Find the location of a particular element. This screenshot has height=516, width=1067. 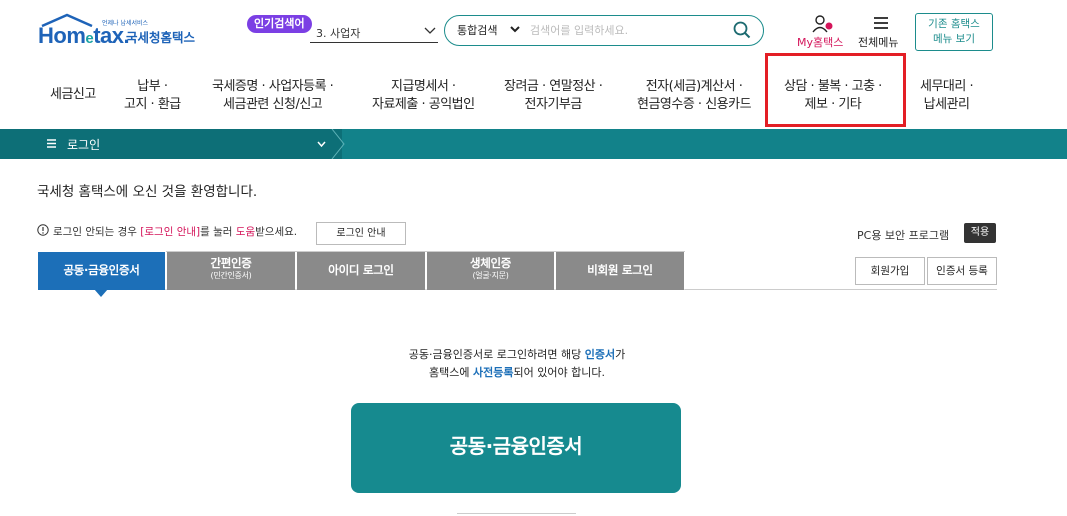

info-icon is located at coordinates (43, 230).